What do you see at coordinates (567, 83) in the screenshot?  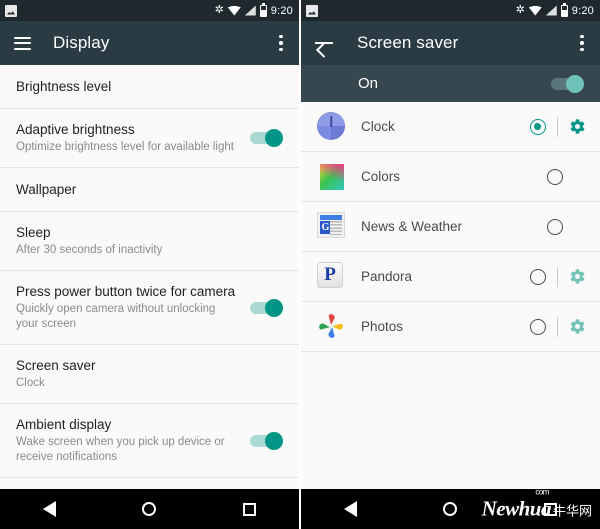 I see `screen-saver-master-toggle` at bounding box center [567, 83].